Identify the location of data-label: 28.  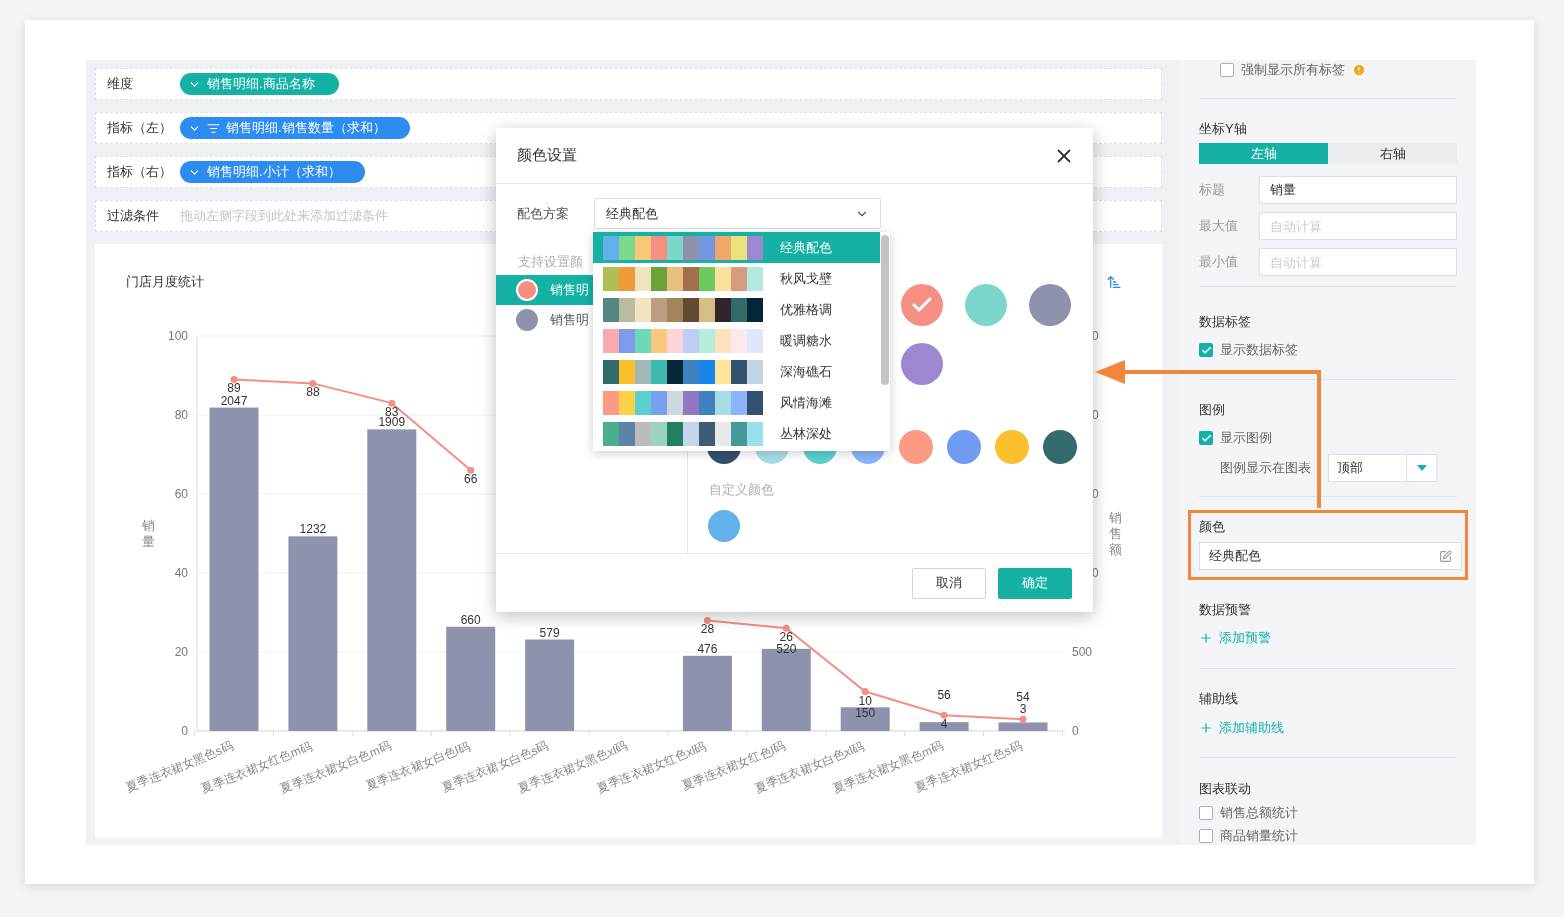
(707, 629).